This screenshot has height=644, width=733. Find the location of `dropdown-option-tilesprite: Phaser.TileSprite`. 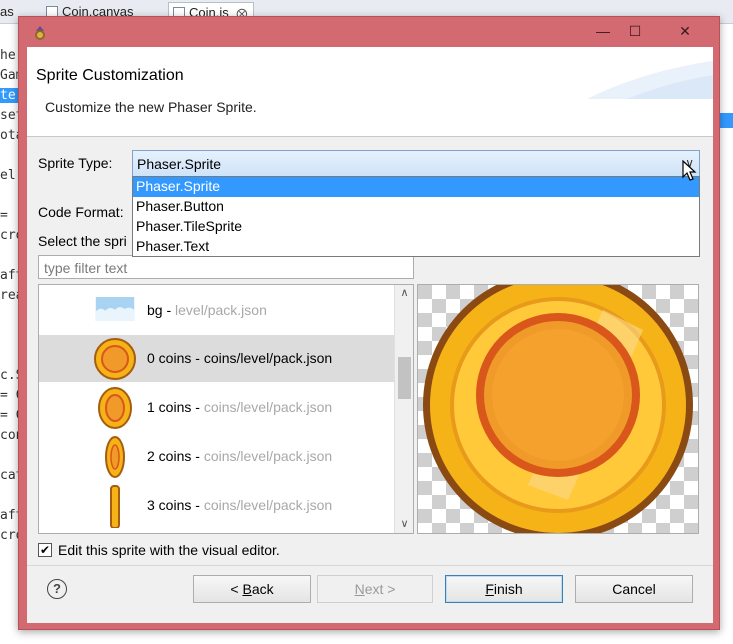

dropdown-option-tilesprite: Phaser.TileSprite is located at coordinates (416, 227).